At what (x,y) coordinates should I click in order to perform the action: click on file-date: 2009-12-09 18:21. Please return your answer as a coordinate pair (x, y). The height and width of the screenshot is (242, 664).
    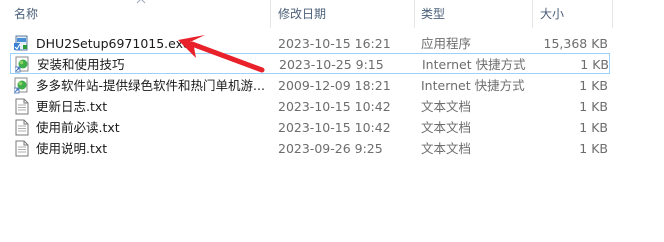
    Looking at the image, I should click on (334, 85).